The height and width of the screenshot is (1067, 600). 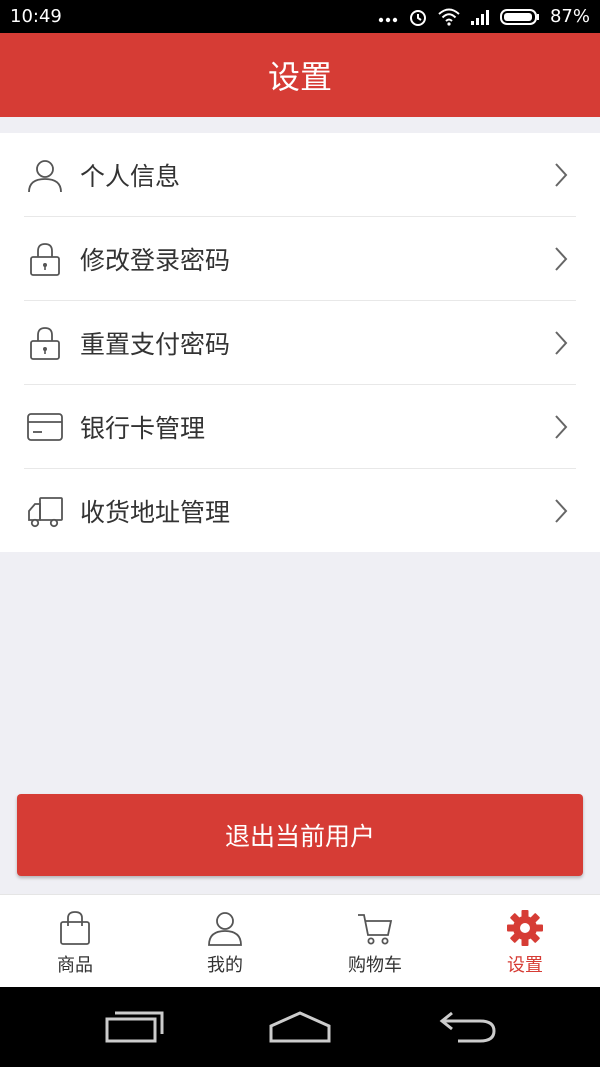 I want to click on more-dots-icon, so click(x=388, y=17).